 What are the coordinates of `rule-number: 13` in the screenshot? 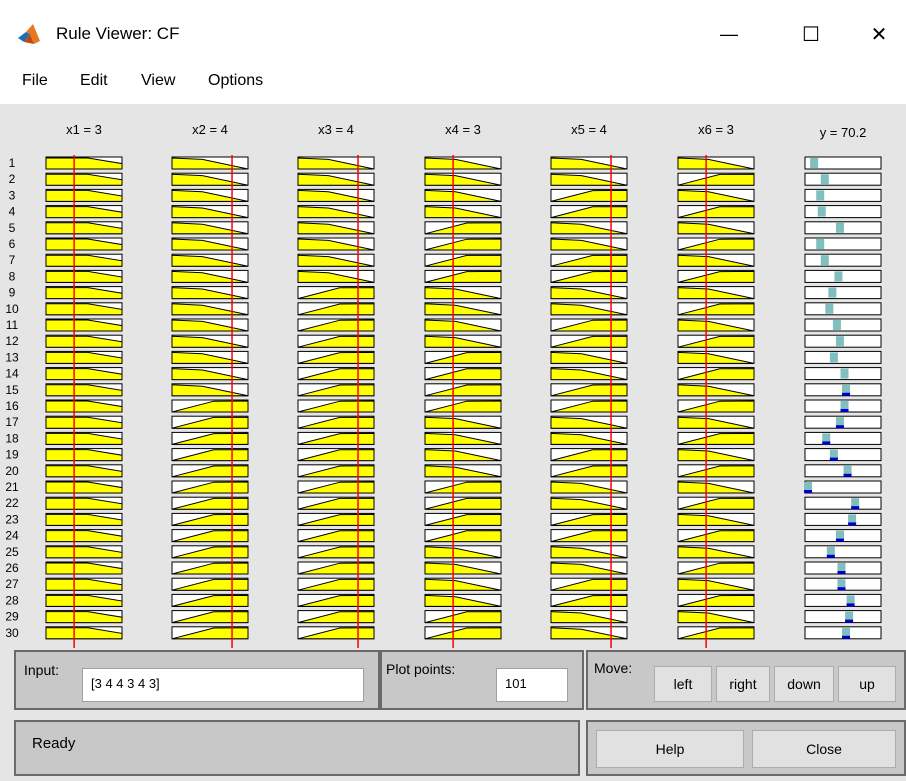 It's located at (12, 357).